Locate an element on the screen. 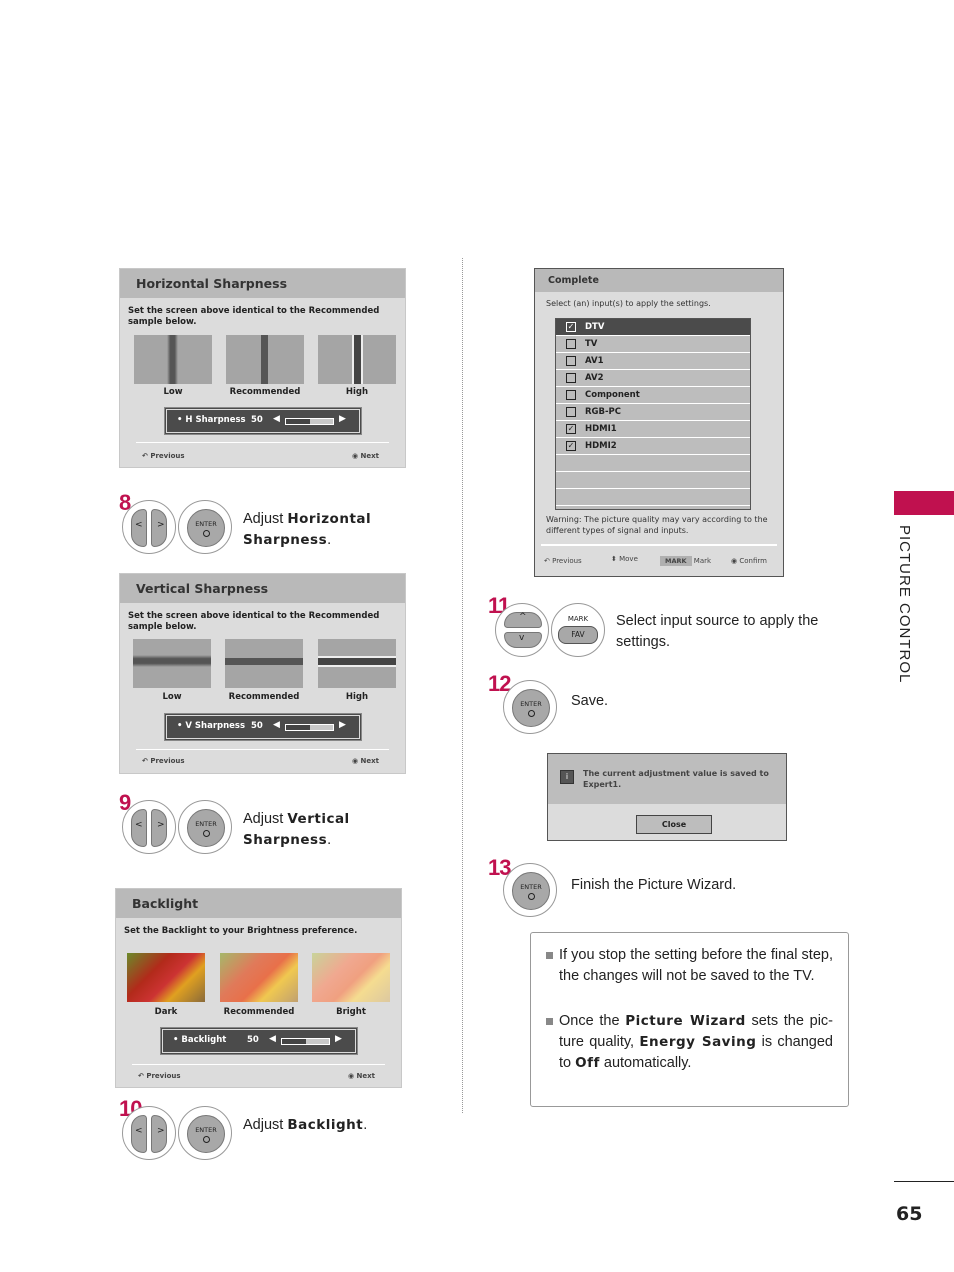  move-hint: ⬍ Move is located at coordinates (624, 559).